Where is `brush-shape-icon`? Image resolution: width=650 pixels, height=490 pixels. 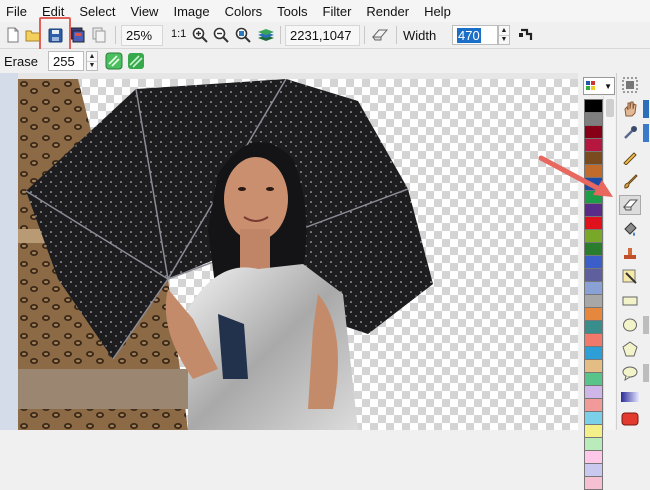
brush-shape-icon is located at coordinates (526, 35).